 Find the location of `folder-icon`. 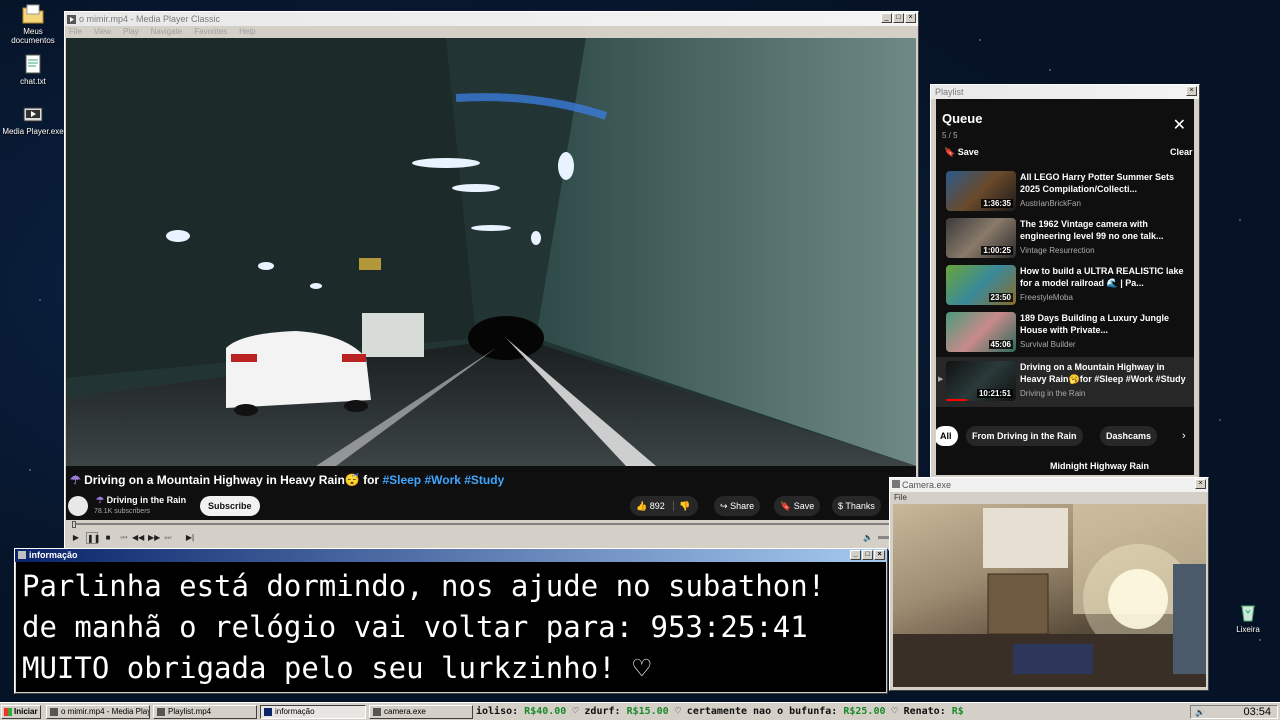

folder-icon is located at coordinates (33, 14).